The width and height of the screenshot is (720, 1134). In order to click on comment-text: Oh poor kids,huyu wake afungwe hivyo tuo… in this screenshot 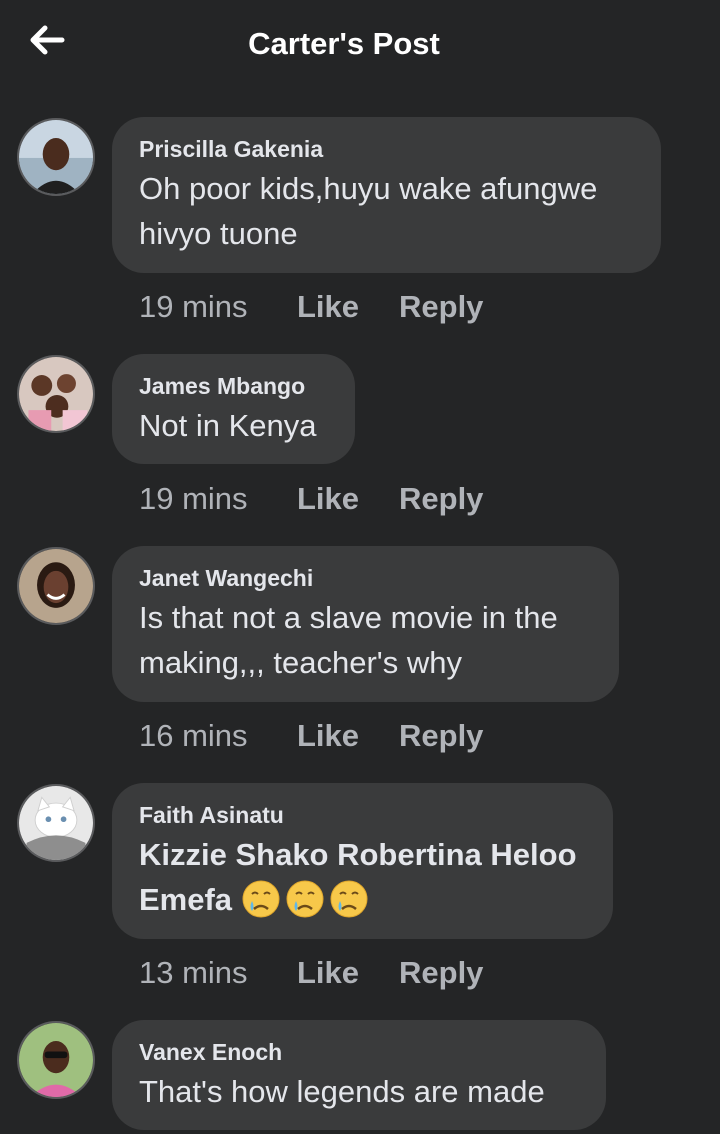, I will do `click(368, 211)`.